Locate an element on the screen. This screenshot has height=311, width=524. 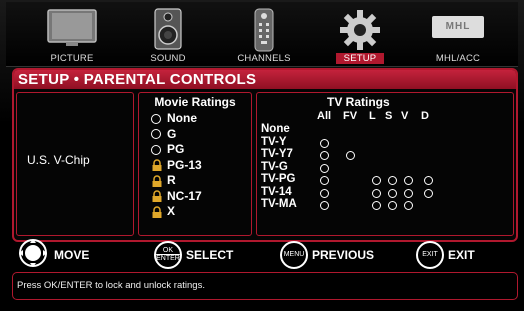
ok-enter-button-icon: OK ENTER is located at coordinates (168, 255).